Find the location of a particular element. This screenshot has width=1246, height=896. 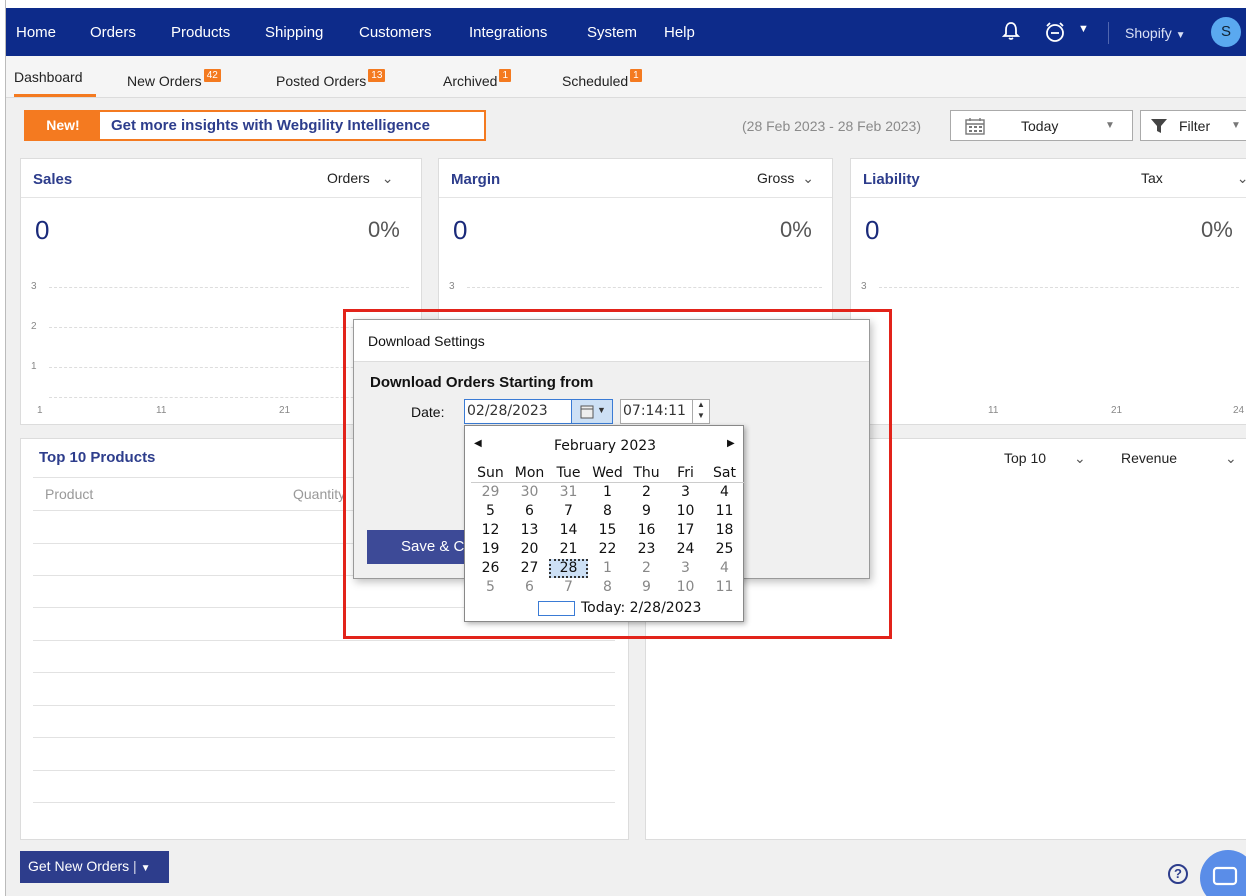

y-tick: 2 is located at coordinates (34, 326).